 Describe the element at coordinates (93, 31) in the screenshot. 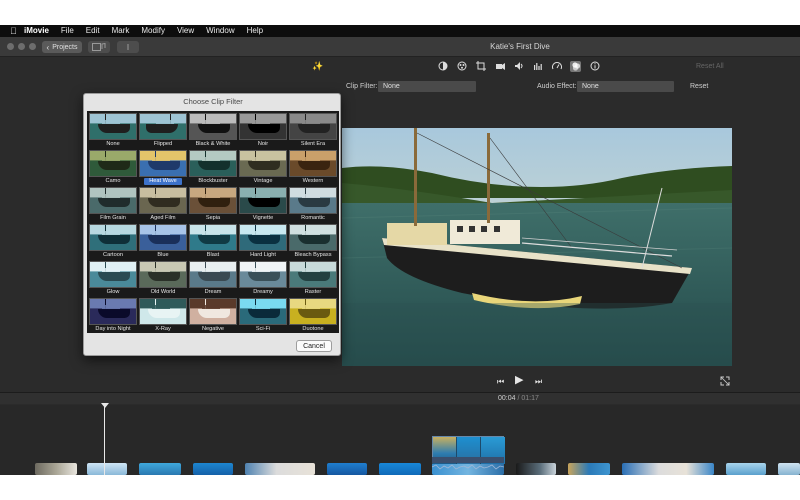

I see `menu-edit: Edit` at that location.